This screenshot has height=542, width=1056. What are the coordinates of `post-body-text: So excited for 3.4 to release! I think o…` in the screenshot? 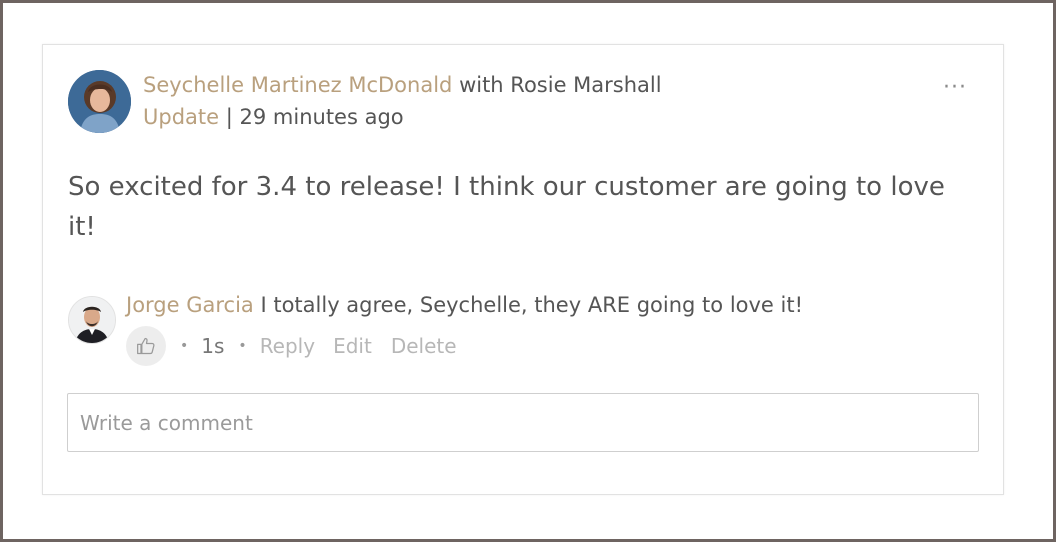 It's located at (506, 207).